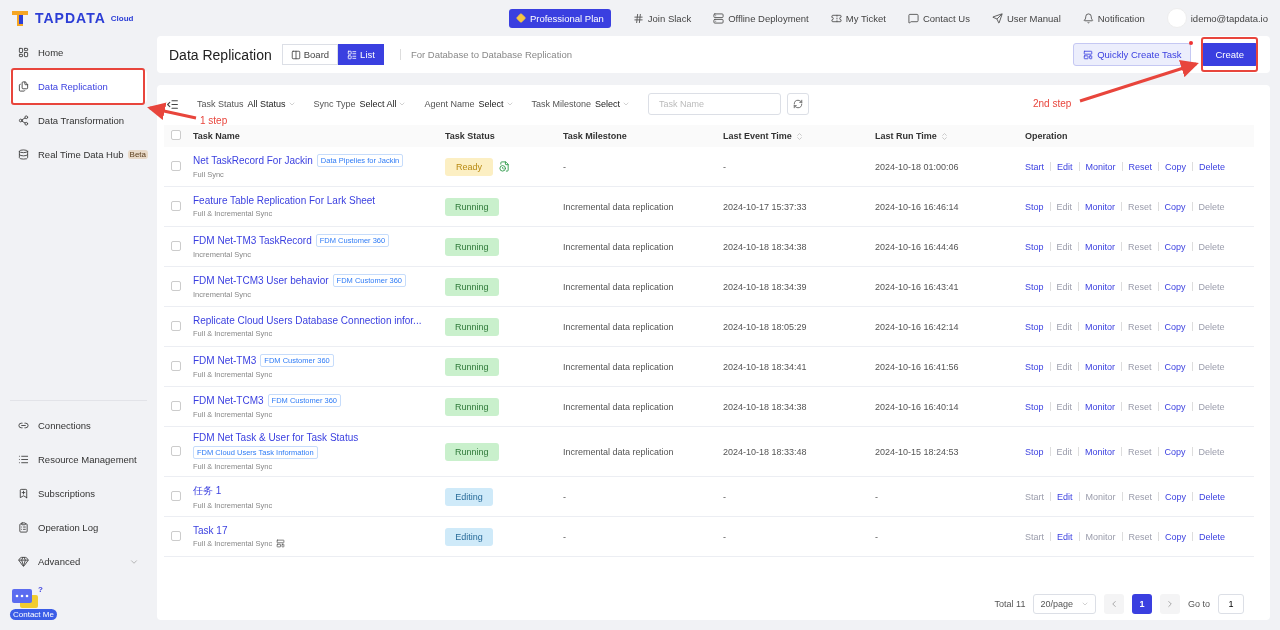 The height and width of the screenshot is (630, 1280). What do you see at coordinates (361, 54) in the screenshot?
I see `view-toggle: List` at bounding box center [361, 54].